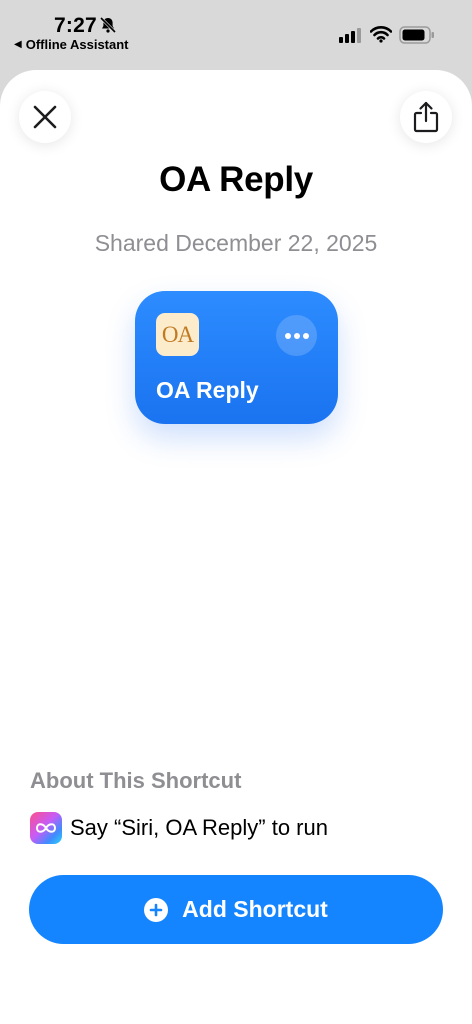 This screenshot has width=472, height=1024. I want to click on plus-circle-icon, so click(156, 909).